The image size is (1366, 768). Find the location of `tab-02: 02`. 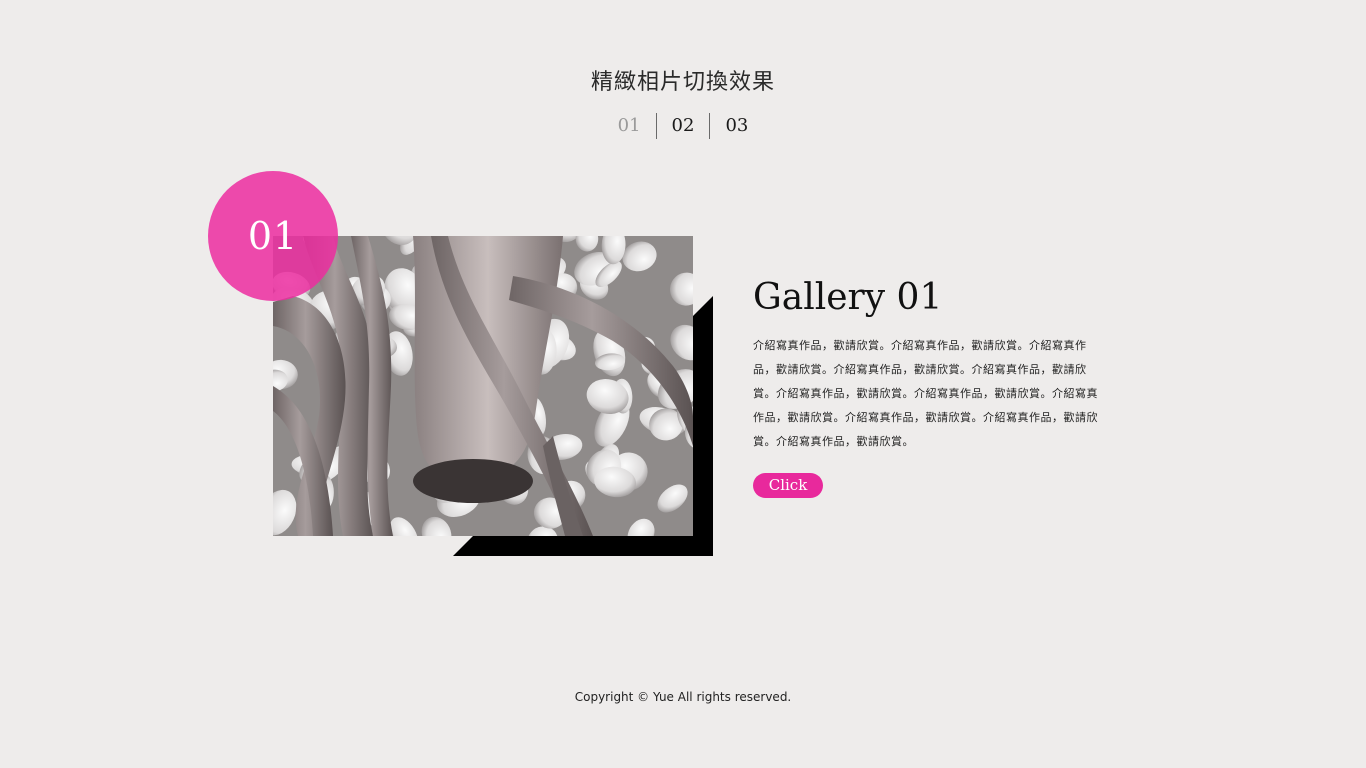

tab-02: 02 is located at coordinates (682, 126).